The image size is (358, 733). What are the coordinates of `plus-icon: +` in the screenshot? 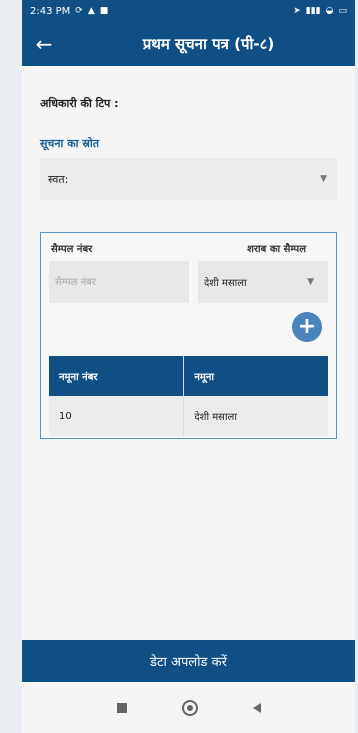 It's located at (307, 326).